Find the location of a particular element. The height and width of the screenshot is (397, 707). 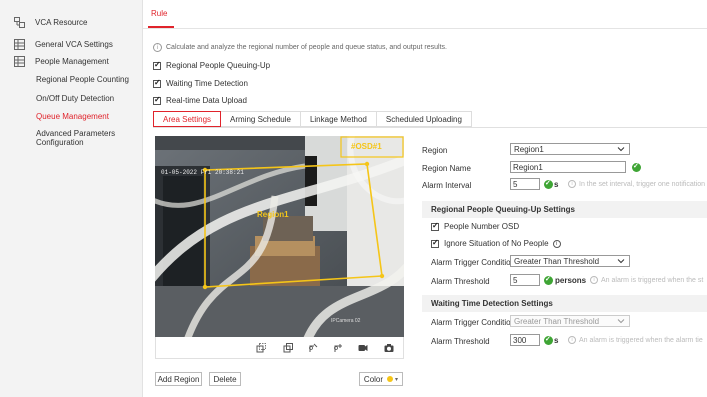

wait-trigger-value: Greater Than Threshold is located at coordinates (557, 321).